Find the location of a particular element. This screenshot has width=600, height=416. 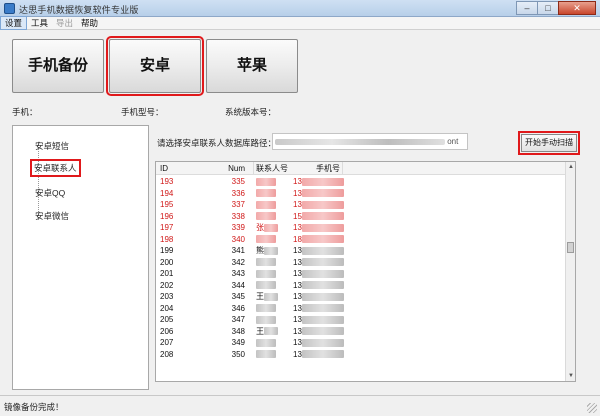

minimize-button: – is located at coordinates (527, 8).